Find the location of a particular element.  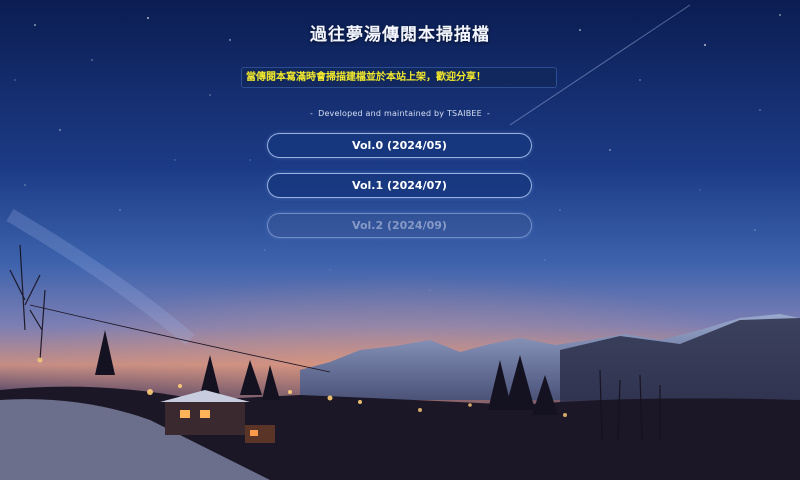

page-title: 過往夢湯傳閱本掃描檔 is located at coordinates (400, 35).